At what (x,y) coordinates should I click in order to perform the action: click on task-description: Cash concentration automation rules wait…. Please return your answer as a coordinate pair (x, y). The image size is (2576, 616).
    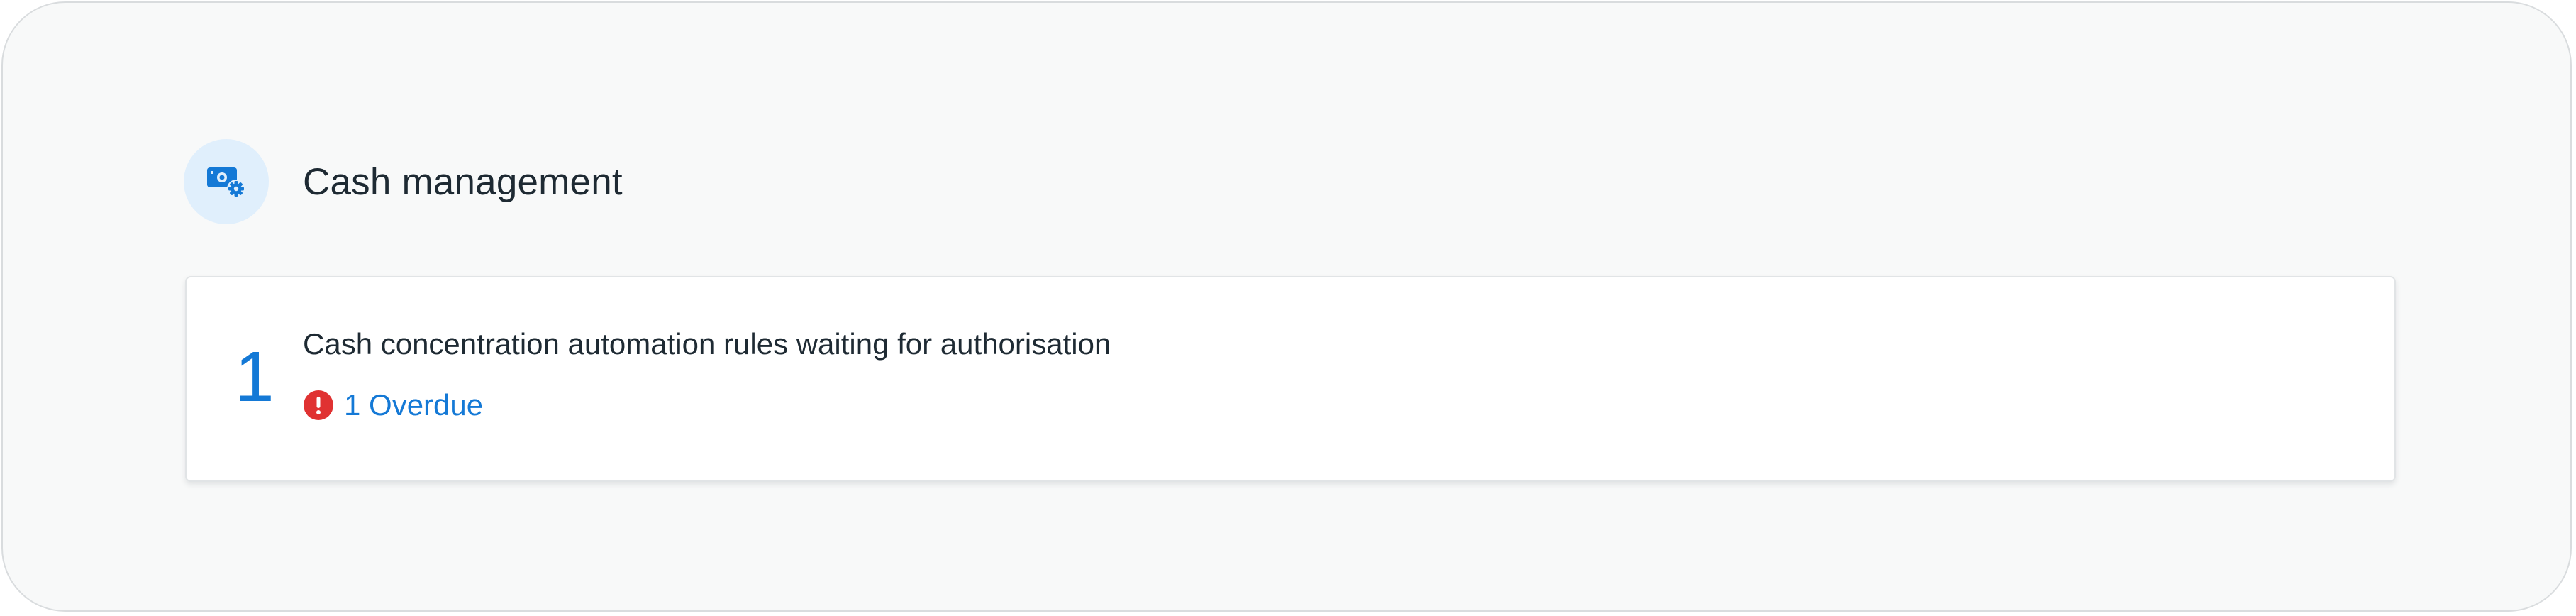
    Looking at the image, I should click on (707, 344).